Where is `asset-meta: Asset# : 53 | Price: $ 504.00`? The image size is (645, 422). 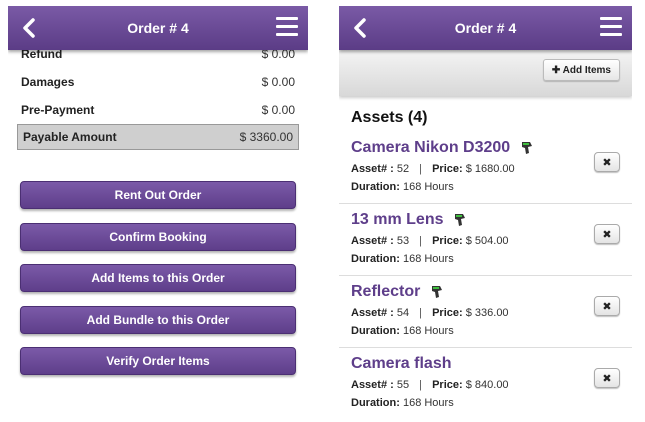 asset-meta: Asset# : 53 | Price: $ 504.00 is located at coordinates (485, 241).